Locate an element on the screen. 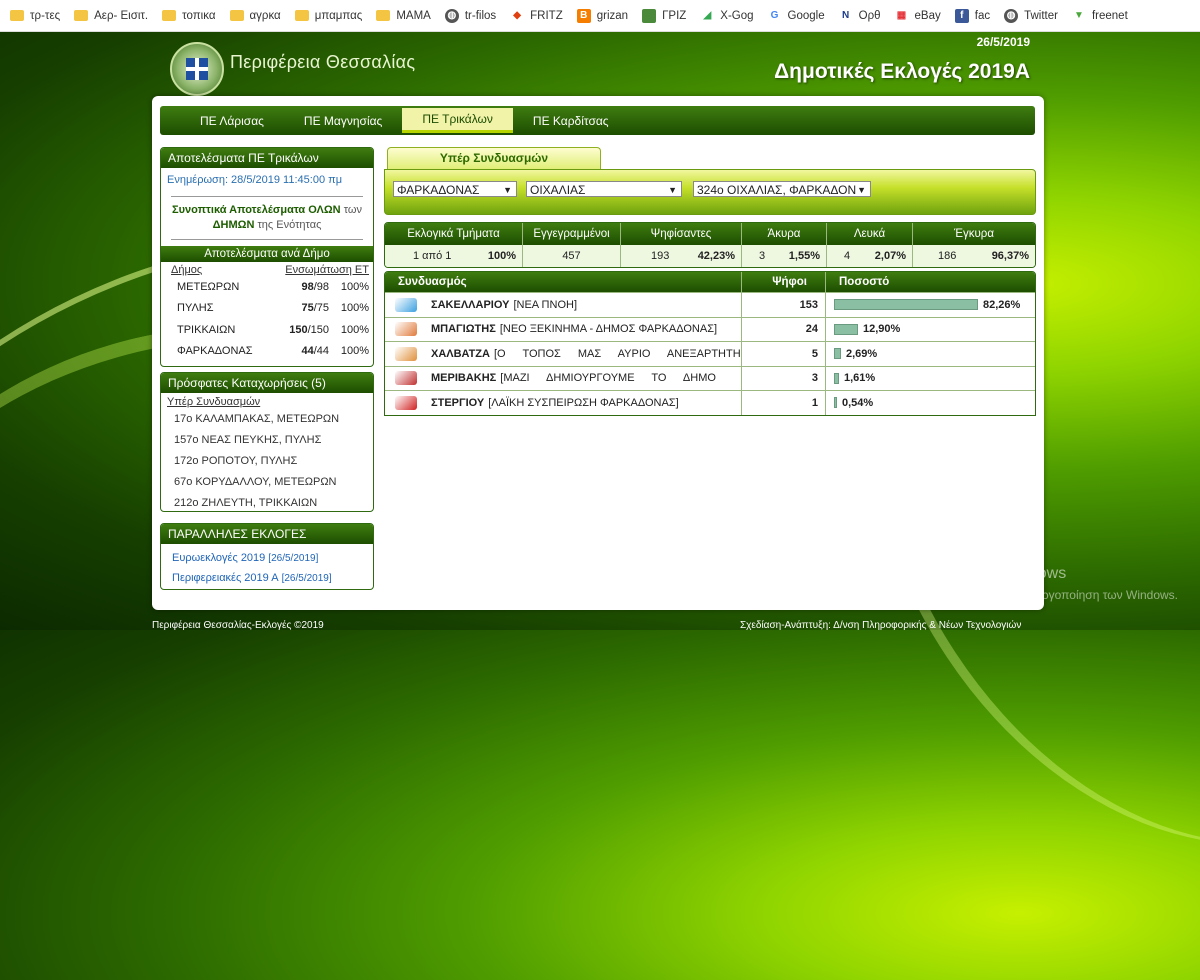 The height and width of the screenshot is (980, 1200). bookmark-label: Twitter is located at coordinates (1041, 15).